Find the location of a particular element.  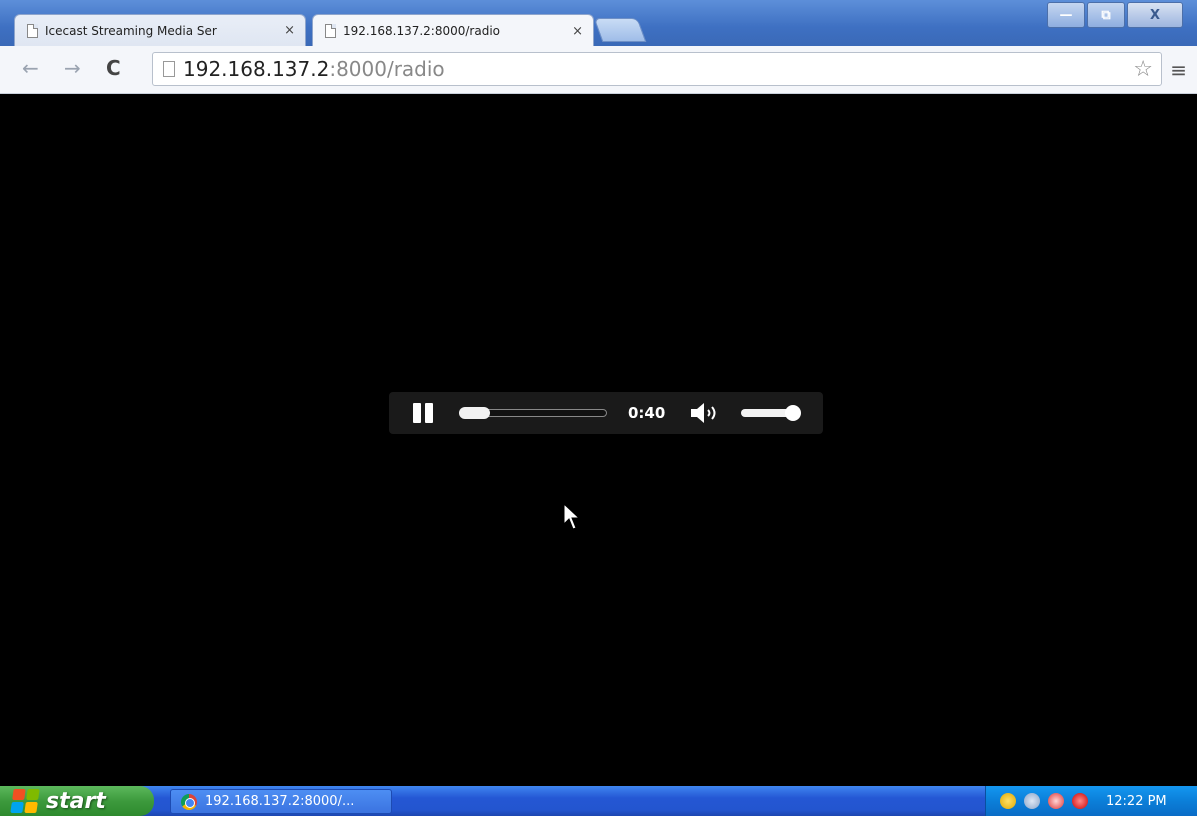

current-time: 0:40 is located at coordinates (647, 413).